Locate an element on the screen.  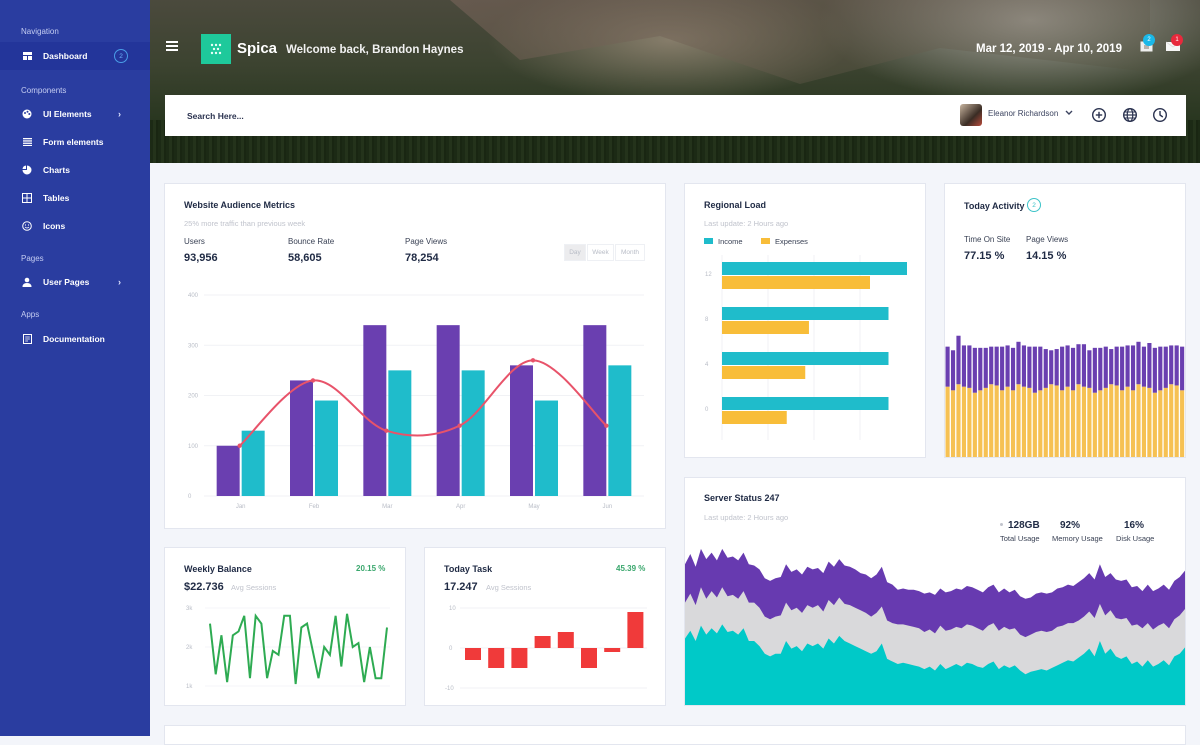
sidebar-item-documentation: Documentation is located at coordinates (75, 339).